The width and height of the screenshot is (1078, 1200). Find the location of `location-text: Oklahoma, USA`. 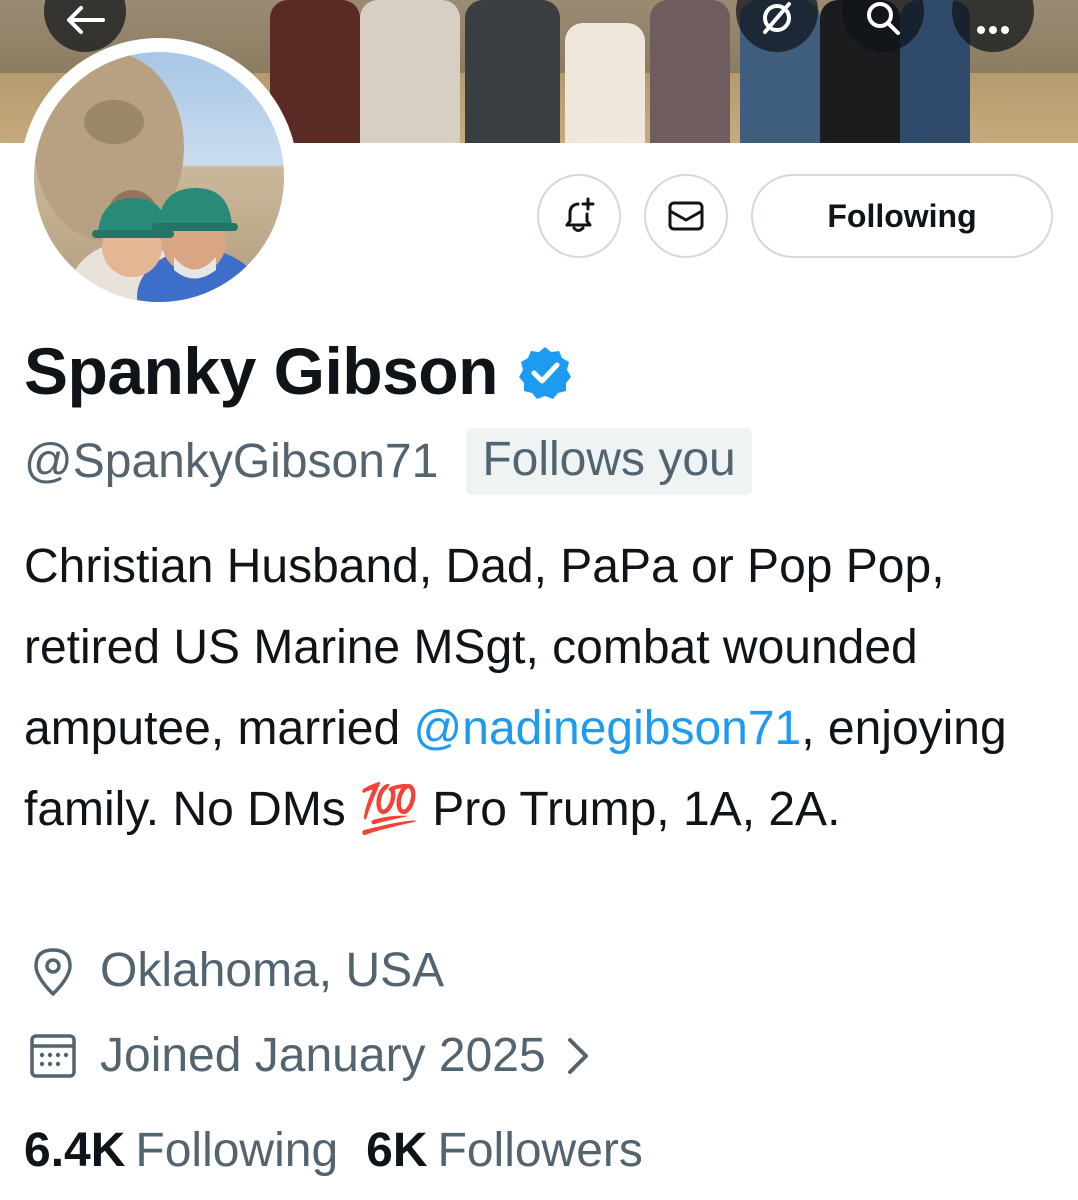

location-text: Oklahoma, USA is located at coordinates (272, 970).